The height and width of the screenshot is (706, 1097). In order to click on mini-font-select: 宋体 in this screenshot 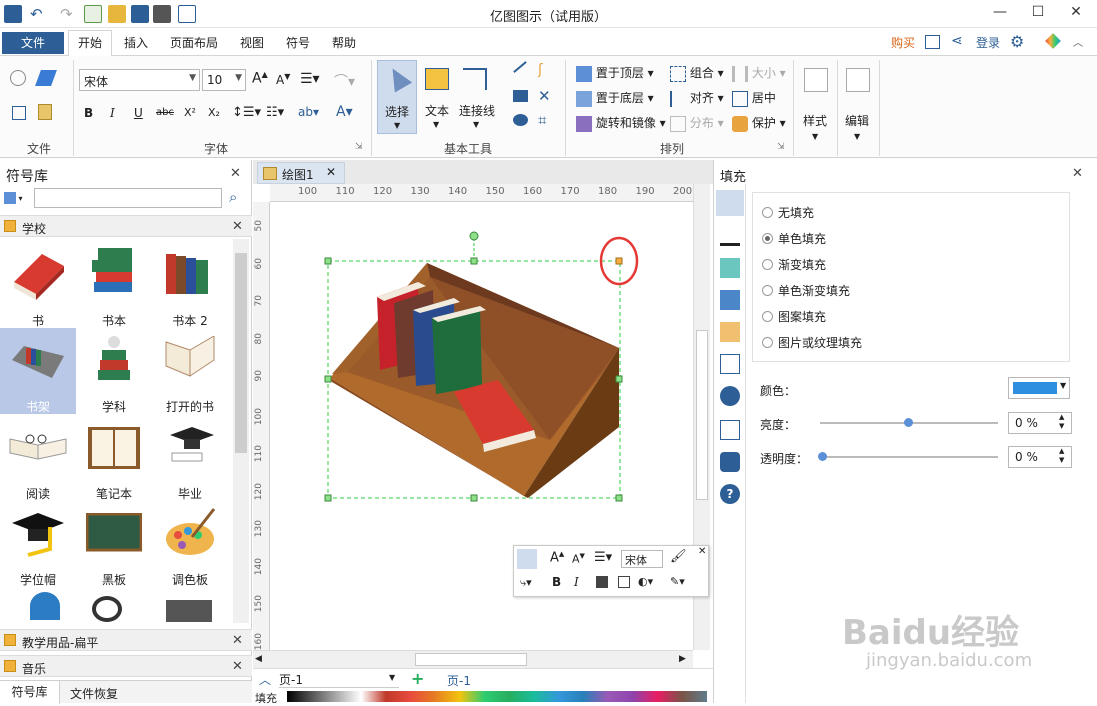, I will do `click(642, 559)`.